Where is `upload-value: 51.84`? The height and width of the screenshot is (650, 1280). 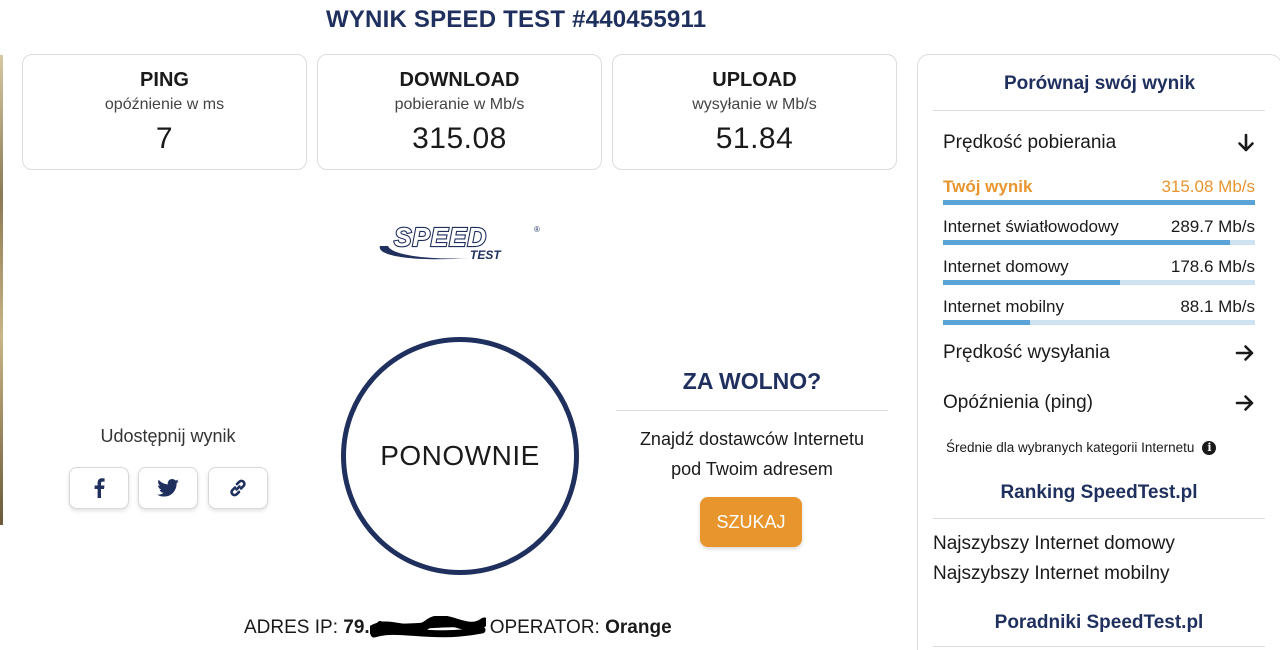
upload-value: 51.84 is located at coordinates (754, 138).